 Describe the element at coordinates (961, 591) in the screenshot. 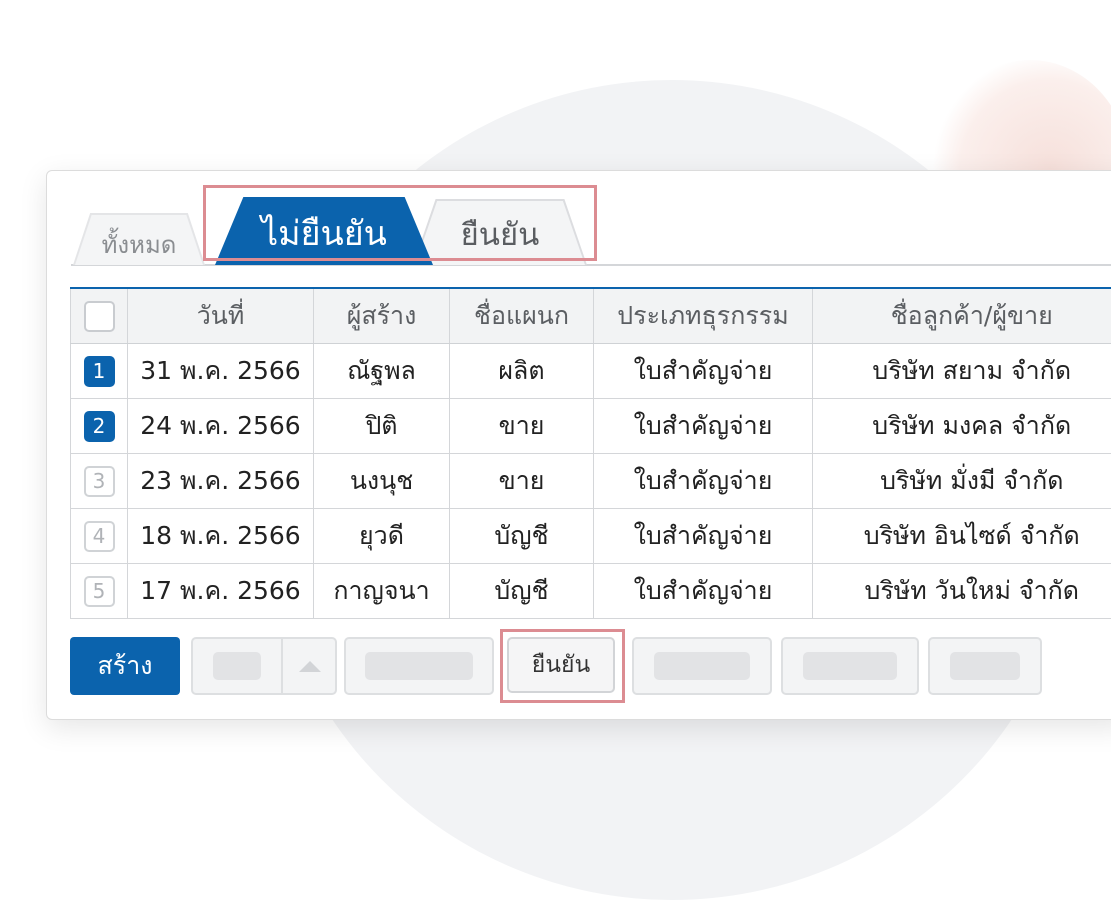

I see `cell-customer-vendor: บริษัท วันใหม่ จำกัด` at that location.